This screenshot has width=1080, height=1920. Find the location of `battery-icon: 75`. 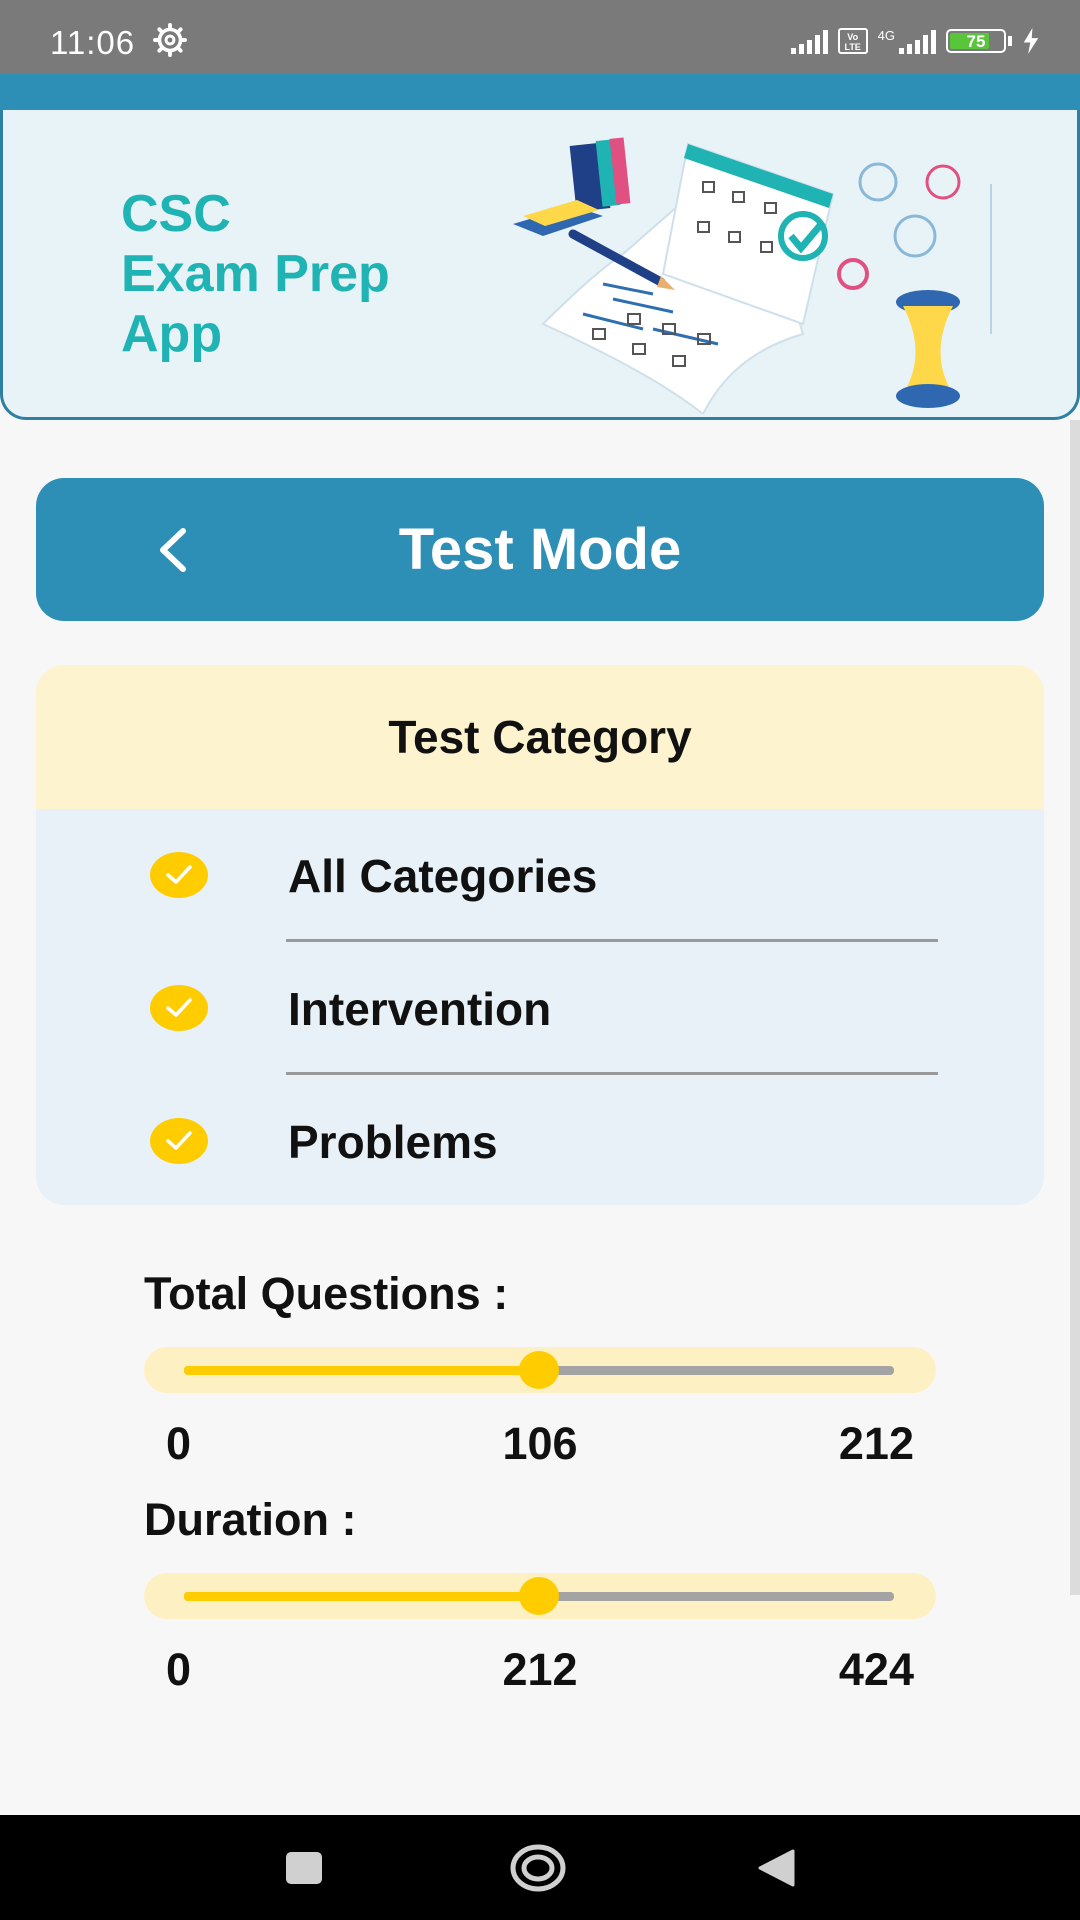

battery-icon: 75 is located at coordinates (976, 41).